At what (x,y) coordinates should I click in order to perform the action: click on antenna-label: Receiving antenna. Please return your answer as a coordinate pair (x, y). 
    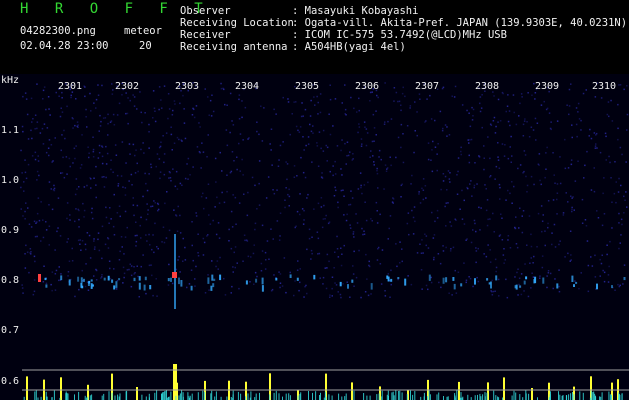
    Looking at the image, I should click on (234, 47).